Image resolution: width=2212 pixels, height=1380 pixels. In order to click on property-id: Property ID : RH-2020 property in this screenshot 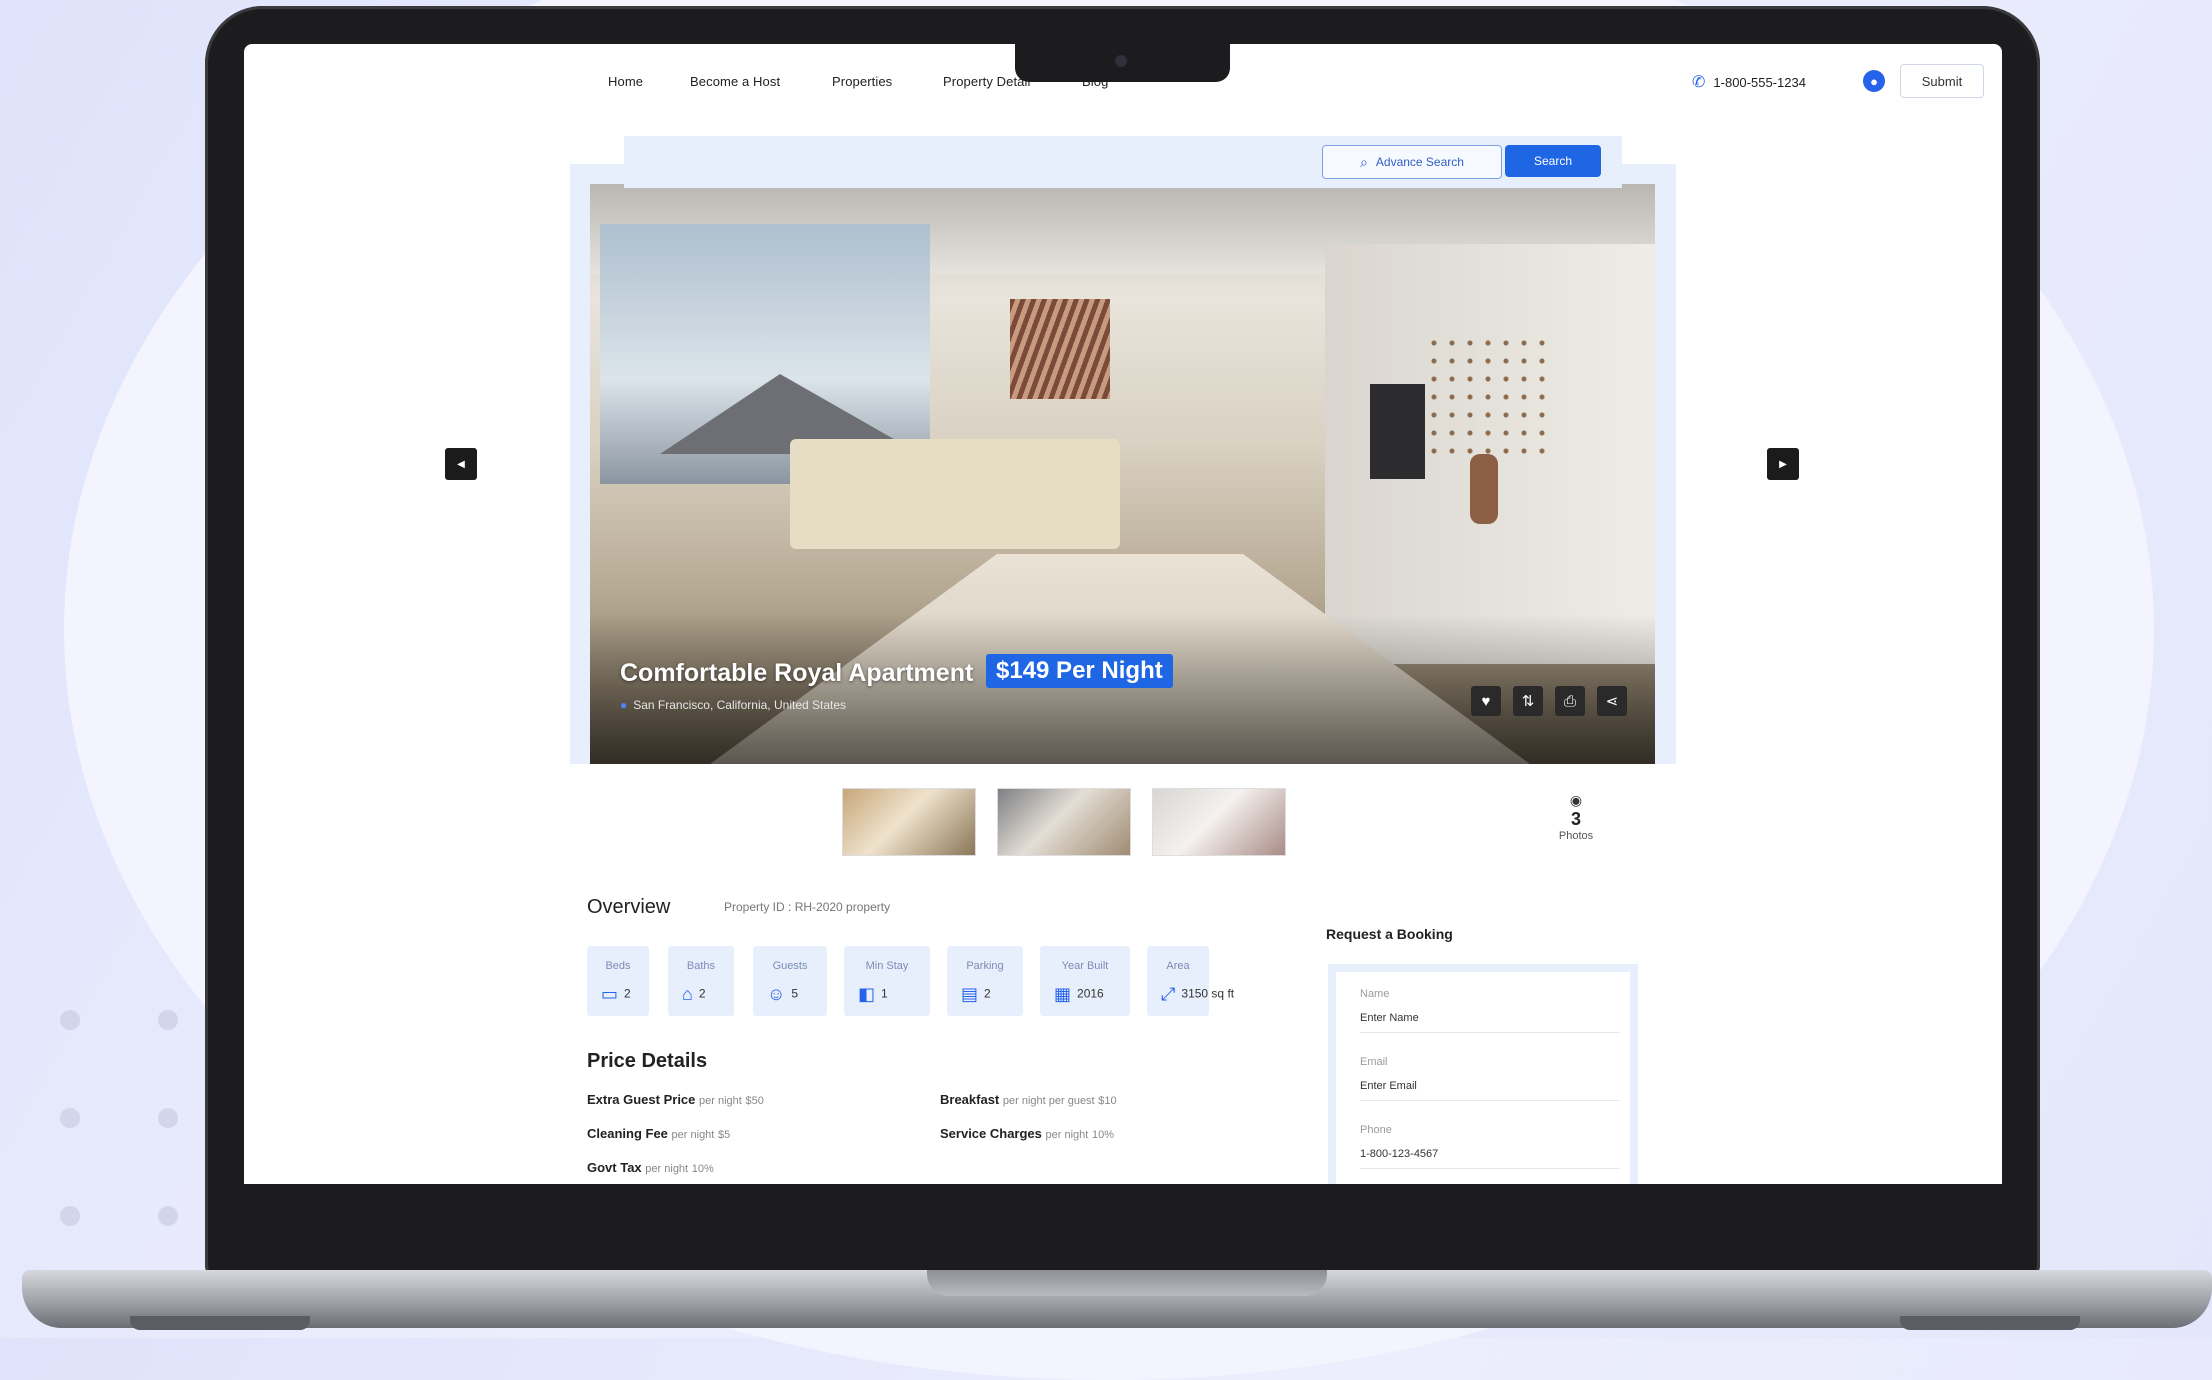, I will do `click(807, 907)`.